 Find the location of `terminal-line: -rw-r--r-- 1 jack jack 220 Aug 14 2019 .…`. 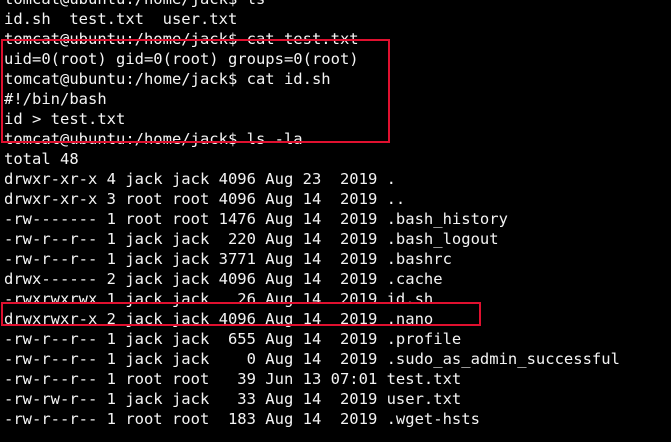

terminal-line: -rw-r--r-- 1 jack jack 220 Aug 14 2019 .… is located at coordinates (251, 239).